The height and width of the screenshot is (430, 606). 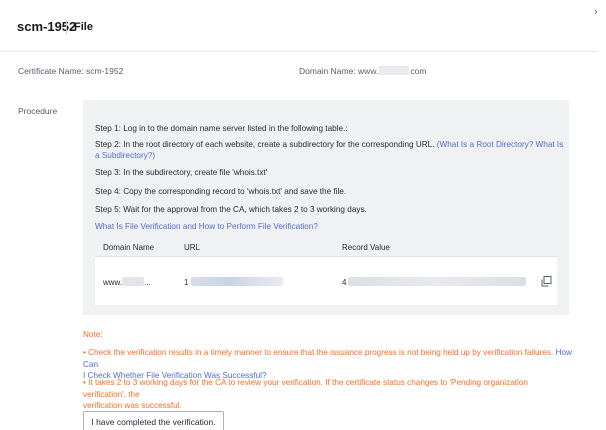 What do you see at coordinates (546, 280) in the screenshot?
I see `copy-icon` at bounding box center [546, 280].